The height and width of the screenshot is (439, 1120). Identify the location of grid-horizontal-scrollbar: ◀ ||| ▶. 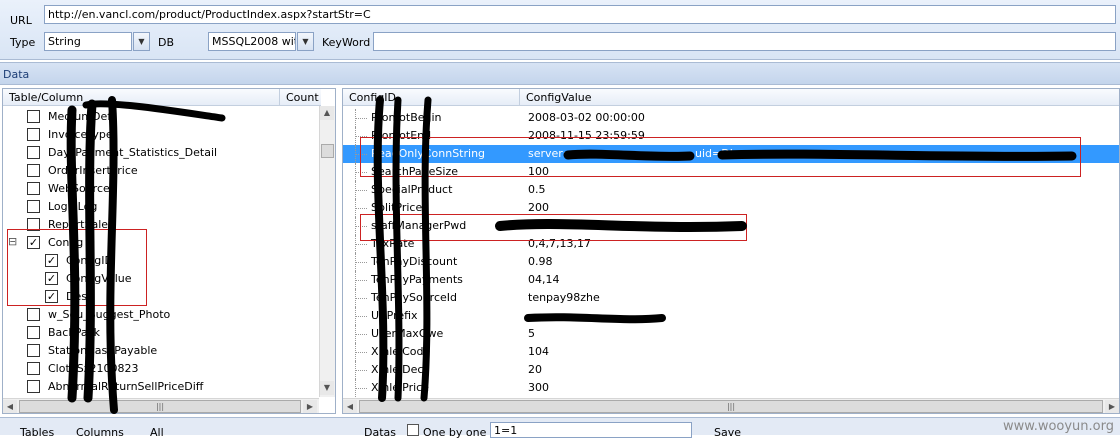
(731, 405).